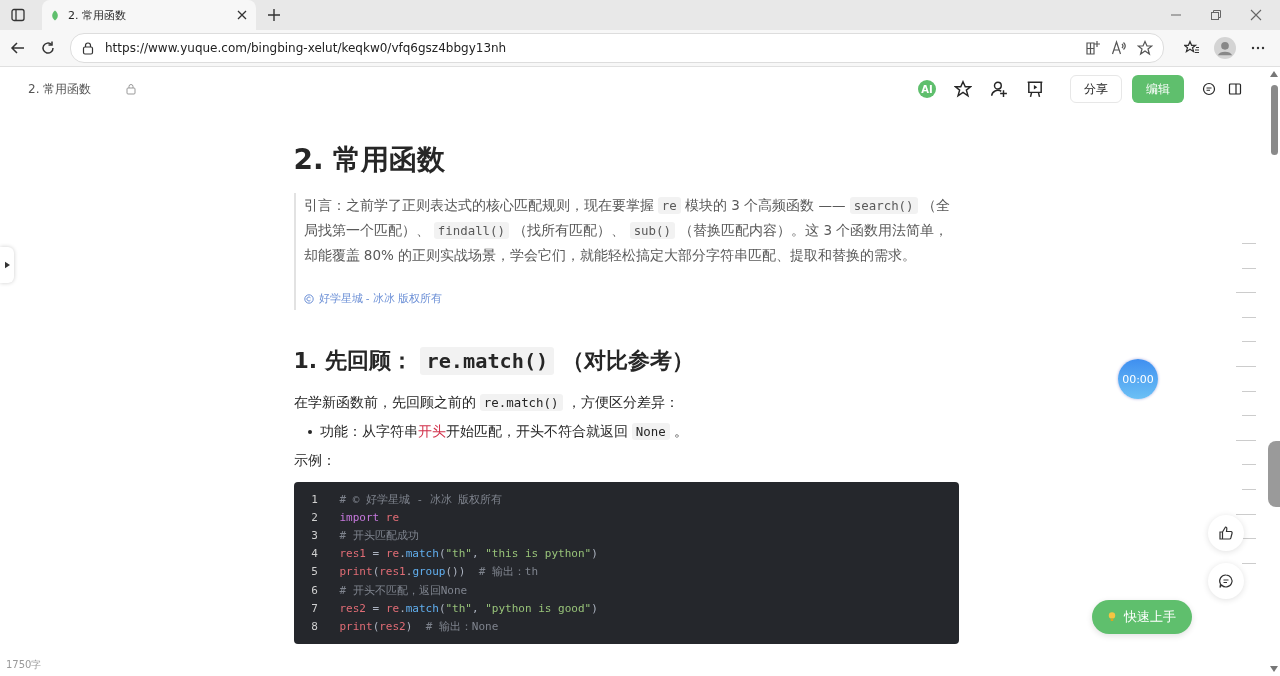 Image resolution: width=1280 pixels, height=676 pixels. Describe the element at coordinates (149, 15) in the screenshot. I see `browser-tab: 2. 常用函数` at that location.